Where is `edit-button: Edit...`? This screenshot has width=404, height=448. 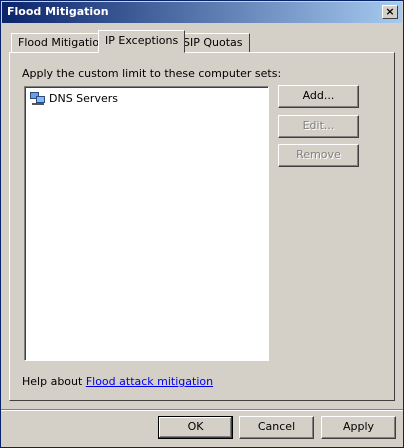
edit-button: Edit... is located at coordinates (318, 126).